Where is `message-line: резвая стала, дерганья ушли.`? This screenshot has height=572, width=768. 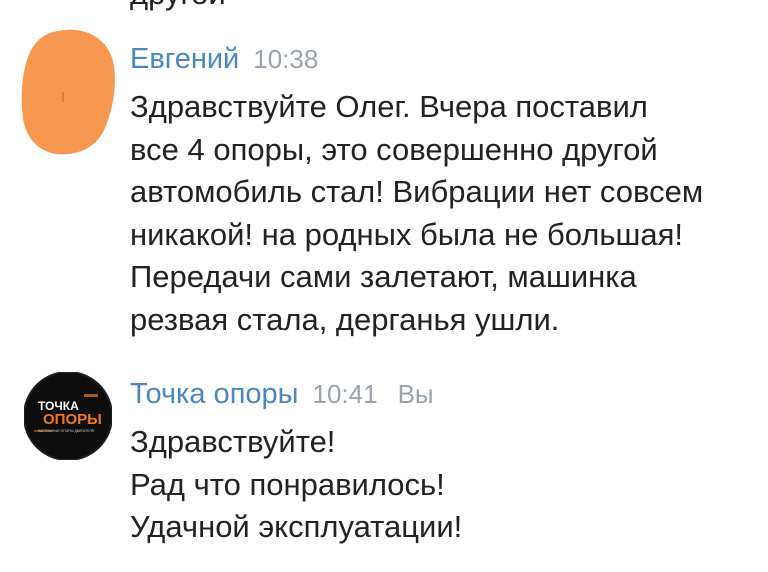 message-line: резвая стала, дерганья ушли. is located at coordinates (345, 319).